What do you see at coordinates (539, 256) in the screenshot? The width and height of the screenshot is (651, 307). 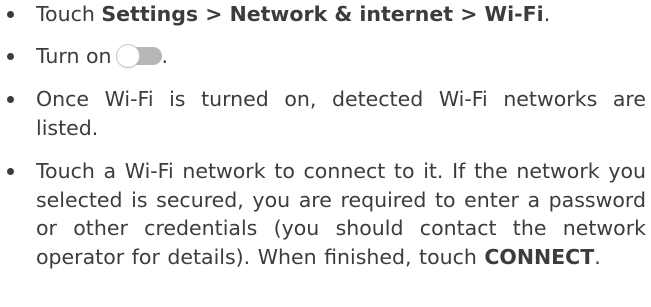 I see `connect-label: CONNECT` at bounding box center [539, 256].